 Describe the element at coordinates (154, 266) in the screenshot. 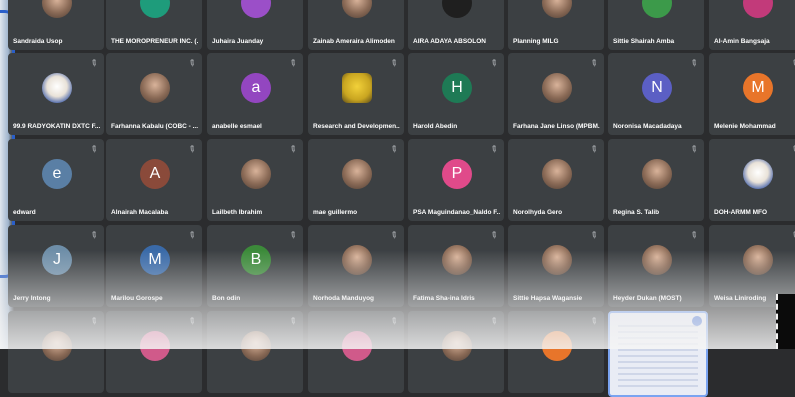

I see `participant-tile: ✎ M Marilou Gorospe` at that location.